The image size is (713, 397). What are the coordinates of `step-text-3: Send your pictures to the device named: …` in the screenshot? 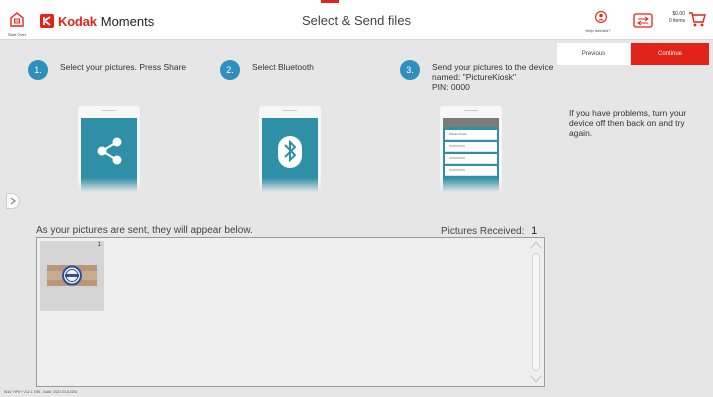 It's located at (492, 76).